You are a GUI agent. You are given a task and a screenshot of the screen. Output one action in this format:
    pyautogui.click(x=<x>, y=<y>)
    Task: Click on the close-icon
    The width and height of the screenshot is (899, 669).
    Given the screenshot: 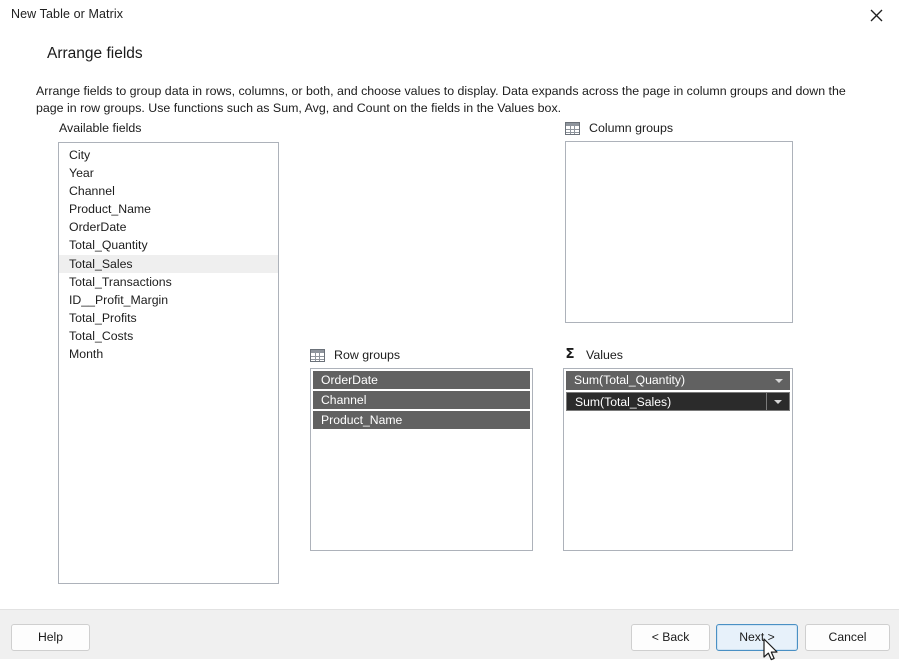 What is the action you would take?
    pyautogui.click(x=876, y=15)
    